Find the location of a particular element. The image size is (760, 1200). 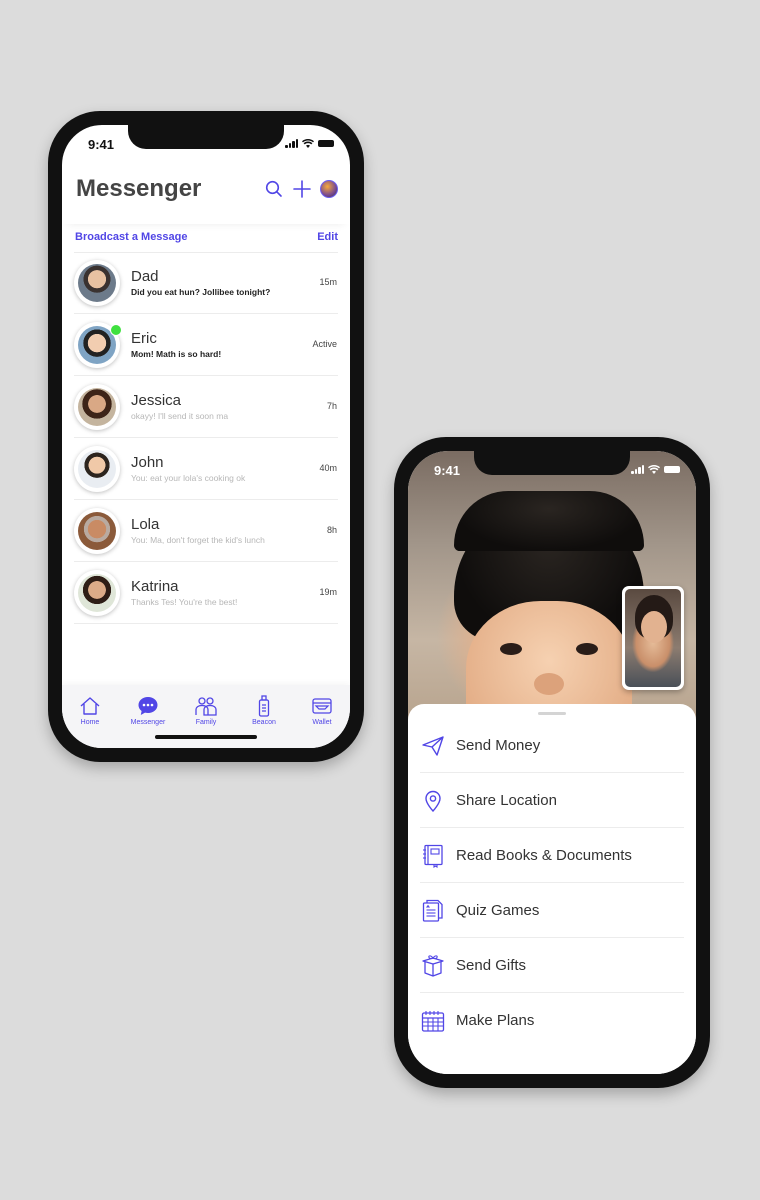

nav-label: Messenger is located at coordinates (148, 722).